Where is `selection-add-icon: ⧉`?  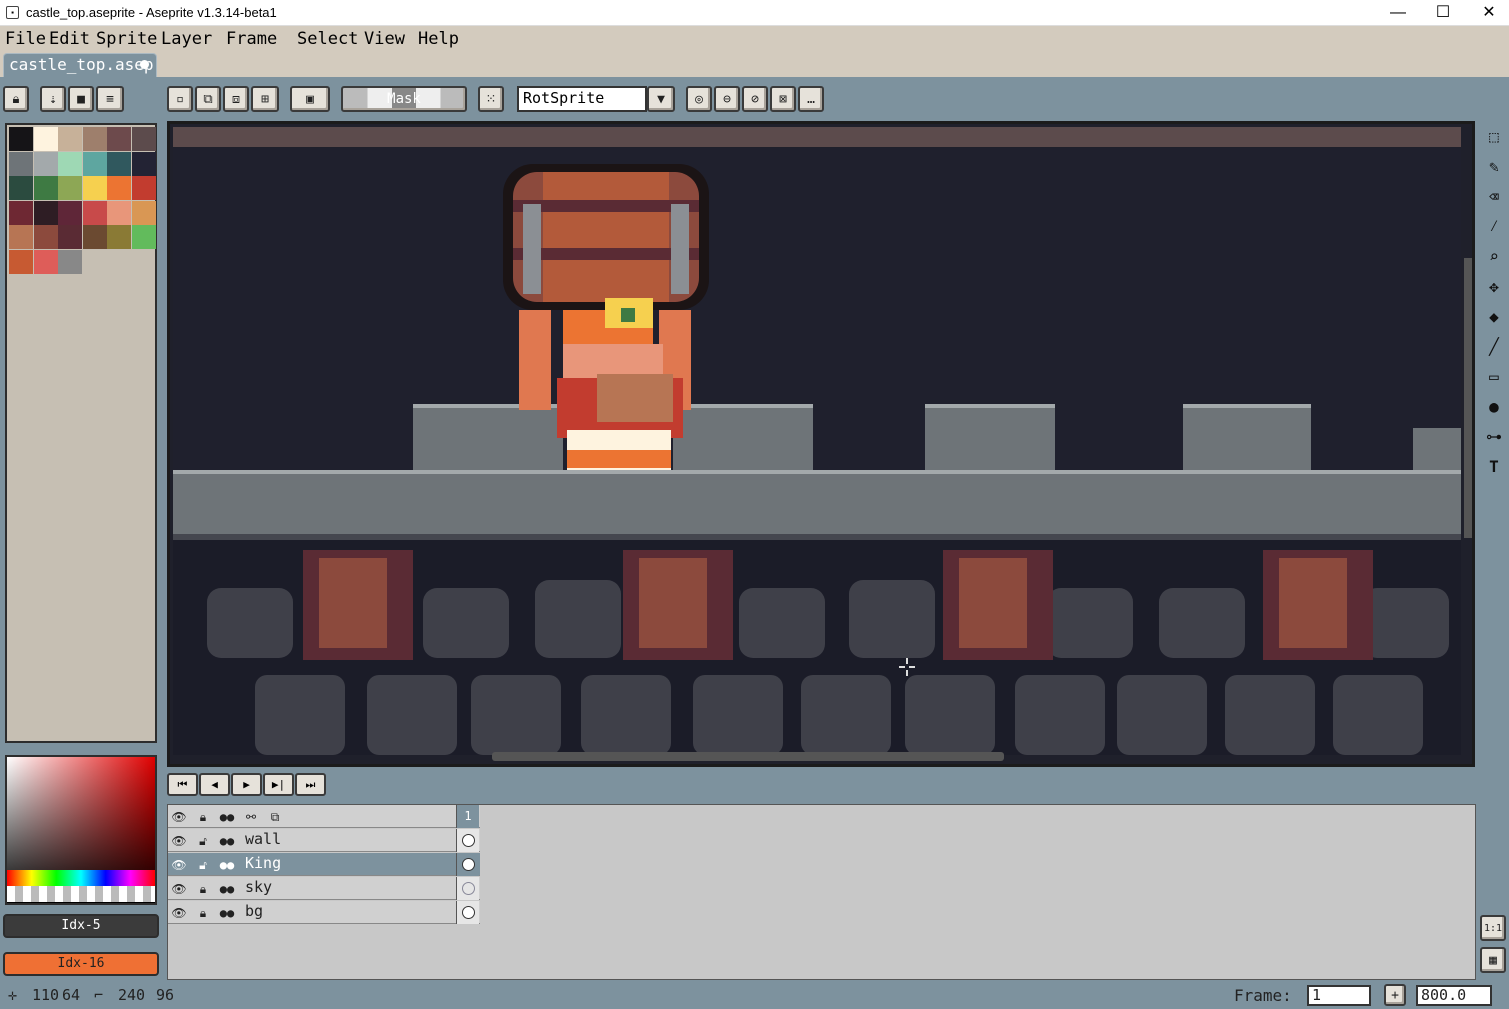
selection-add-icon: ⧉ is located at coordinates (208, 99).